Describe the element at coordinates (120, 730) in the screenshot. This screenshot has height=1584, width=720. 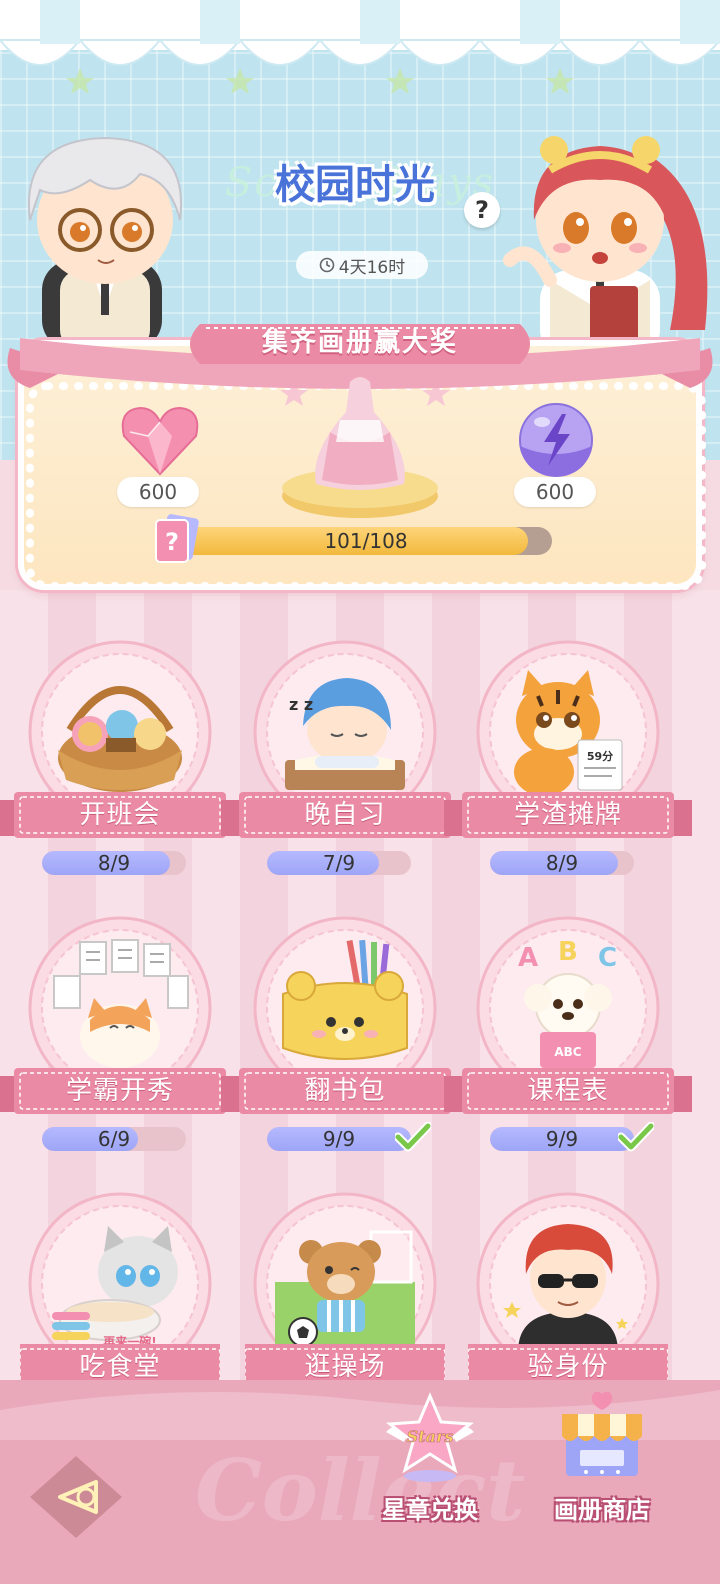
I see `snack-basket-icon` at that location.